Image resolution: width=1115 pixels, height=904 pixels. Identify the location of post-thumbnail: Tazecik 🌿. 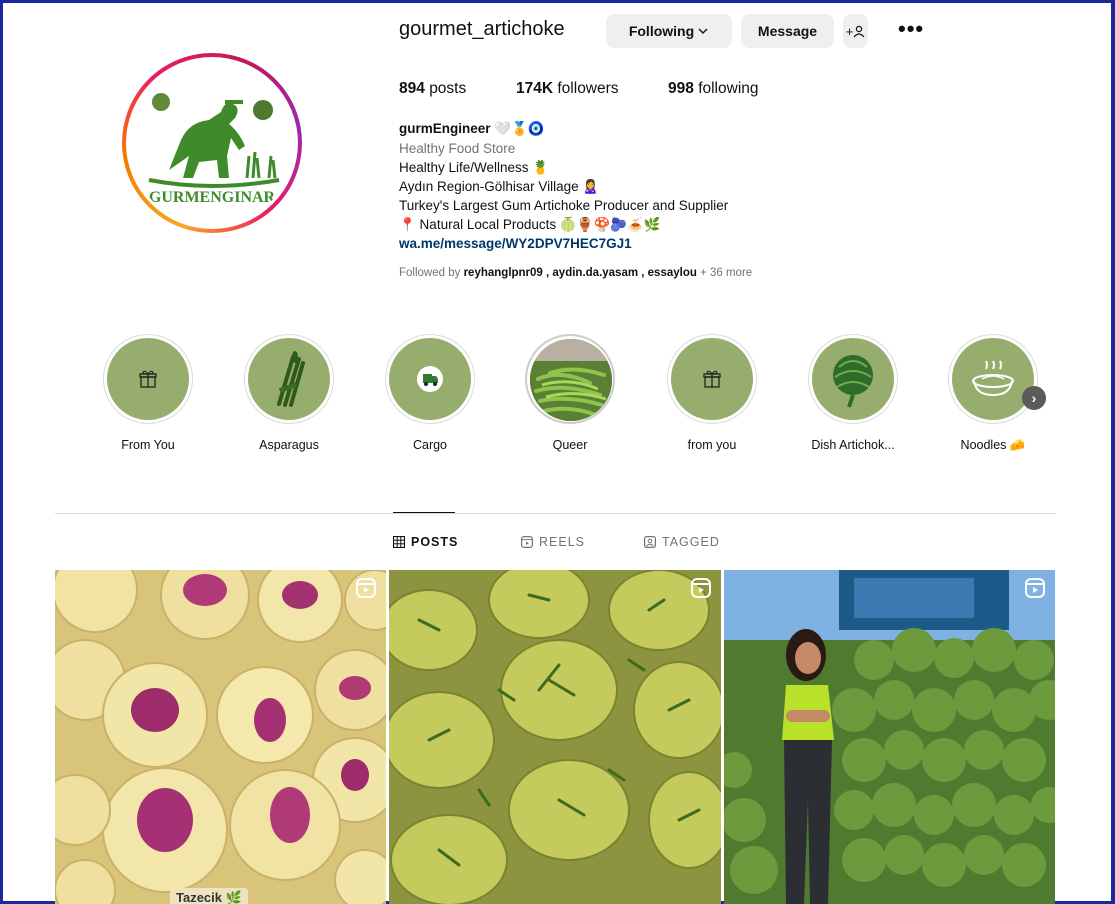
(220, 737).